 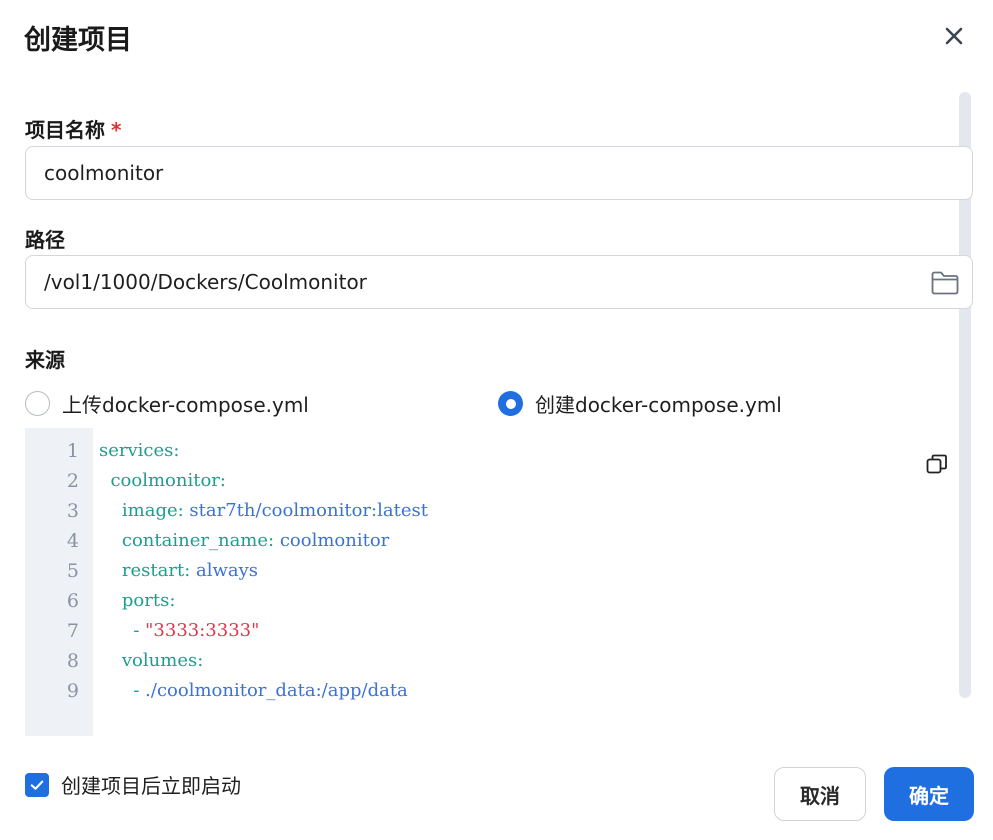 What do you see at coordinates (162, 660) in the screenshot?
I see `code-line: volumes:` at bounding box center [162, 660].